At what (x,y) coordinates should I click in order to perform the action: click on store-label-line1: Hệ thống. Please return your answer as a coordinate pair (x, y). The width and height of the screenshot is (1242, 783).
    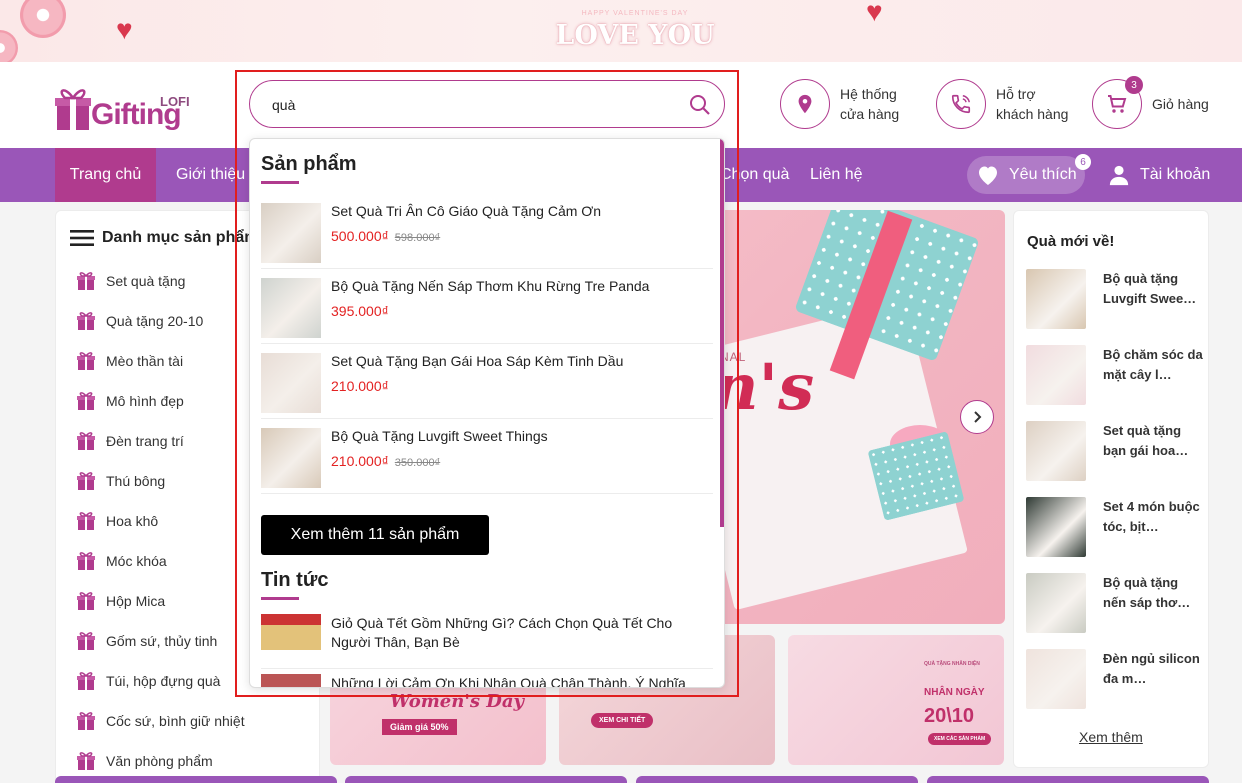
    Looking at the image, I should click on (868, 94).